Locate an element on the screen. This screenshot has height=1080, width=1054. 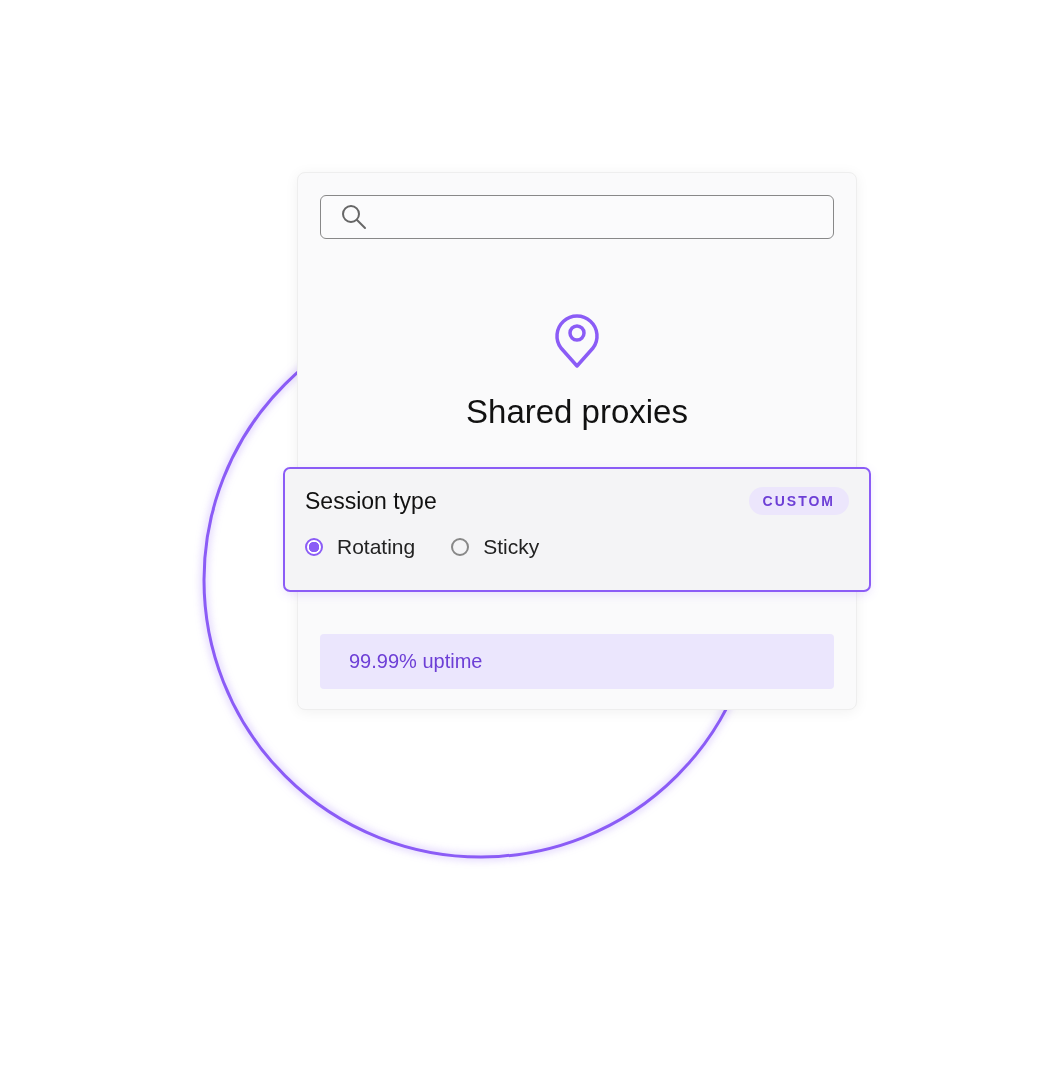
uptime-banner: 99.99% uptime is located at coordinates (577, 661).